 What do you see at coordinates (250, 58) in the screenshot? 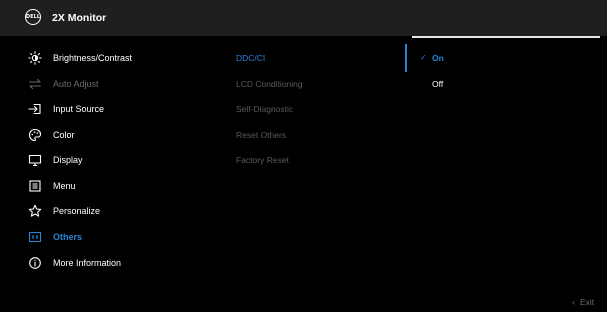
I see `submenu-item-ddc-ci: DDC/CI` at bounding box center [250, 58].